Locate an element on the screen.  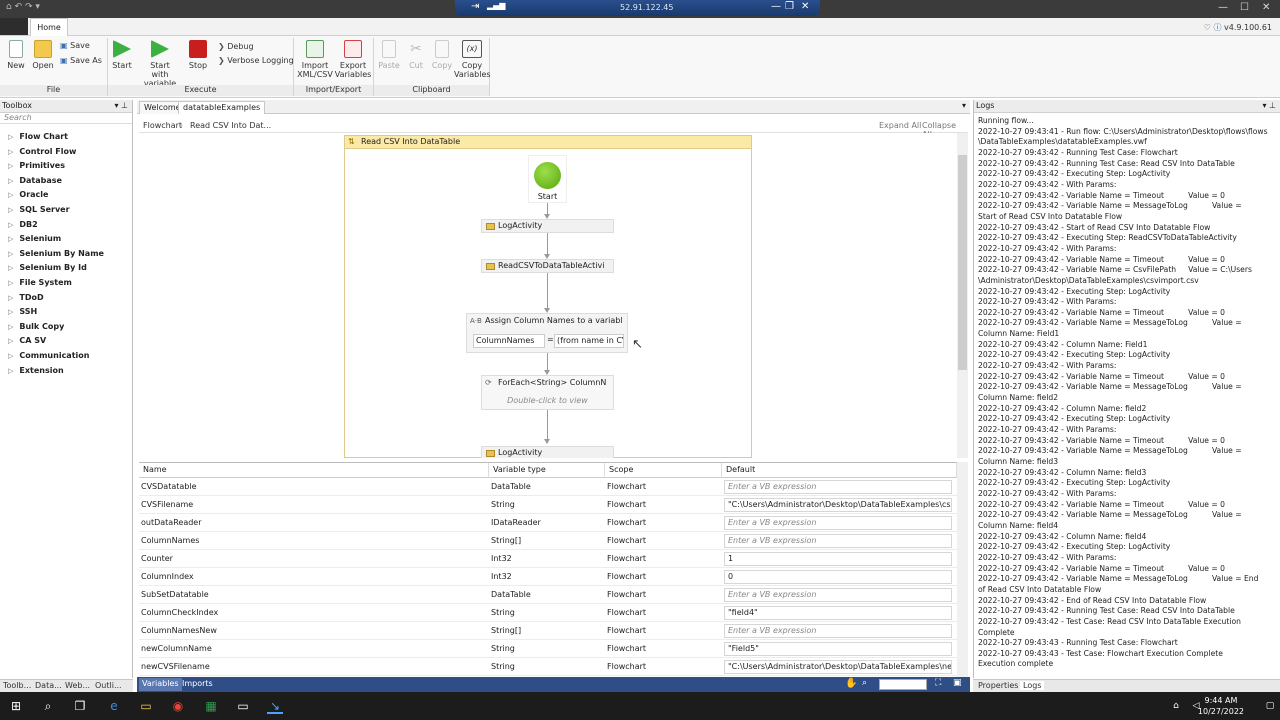
tab-home: Home is located at coordinates (49, 27).